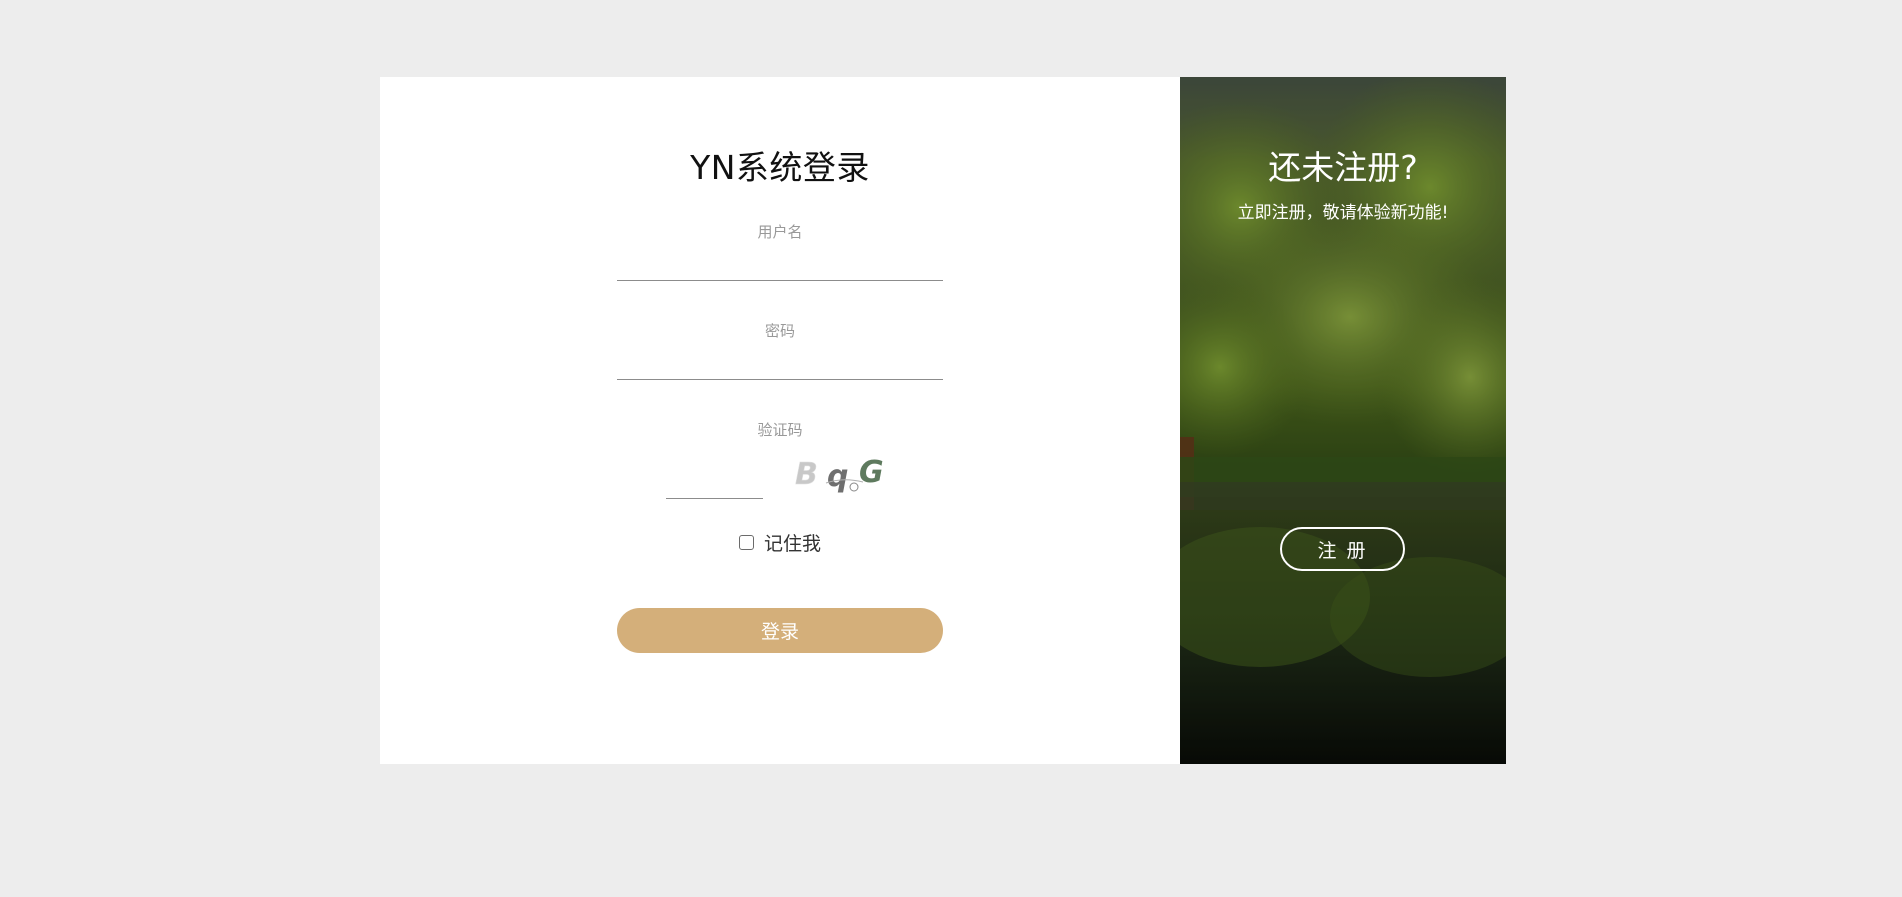 Image resolution: width=1902 pixels, height=897 pixels. What do you see at coordinates (837, 476) in the screenshot?
I see `svg-text: q` at bounding box center [837, 476].